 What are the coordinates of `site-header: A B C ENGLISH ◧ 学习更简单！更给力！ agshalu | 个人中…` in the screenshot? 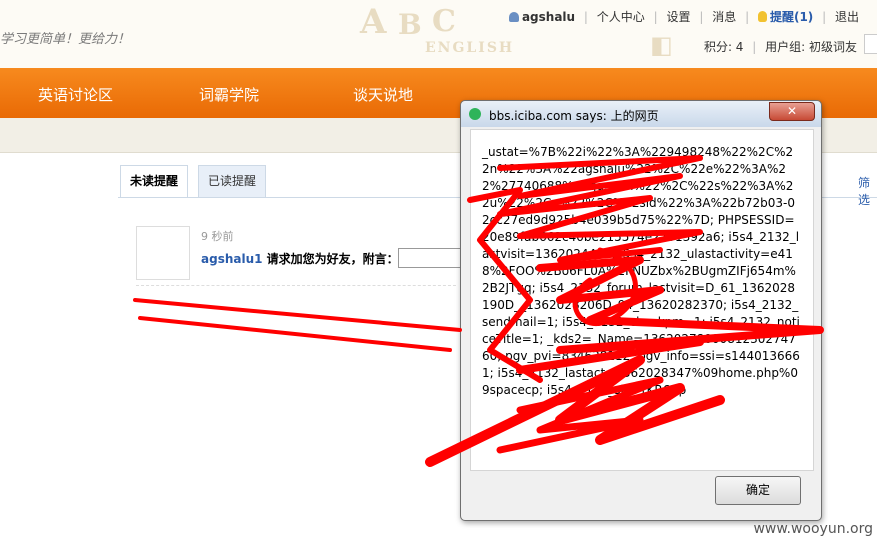 It's located at (438, 34).